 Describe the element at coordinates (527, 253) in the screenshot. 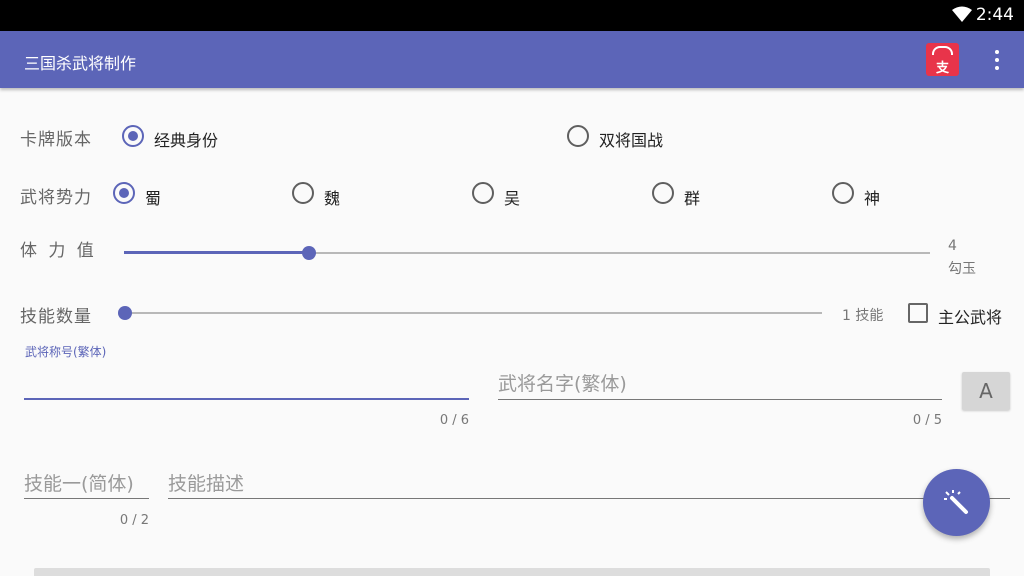

I see `hp-slider` at that location.